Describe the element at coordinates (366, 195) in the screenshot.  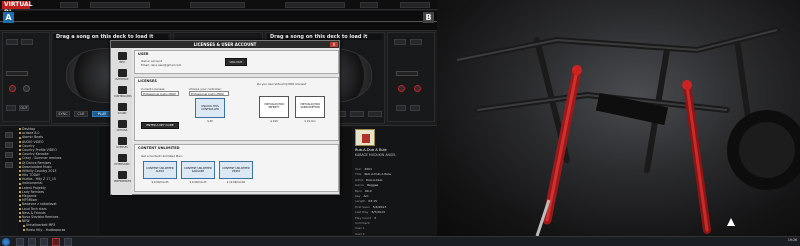
I see `metadata-value: Am` at that location.